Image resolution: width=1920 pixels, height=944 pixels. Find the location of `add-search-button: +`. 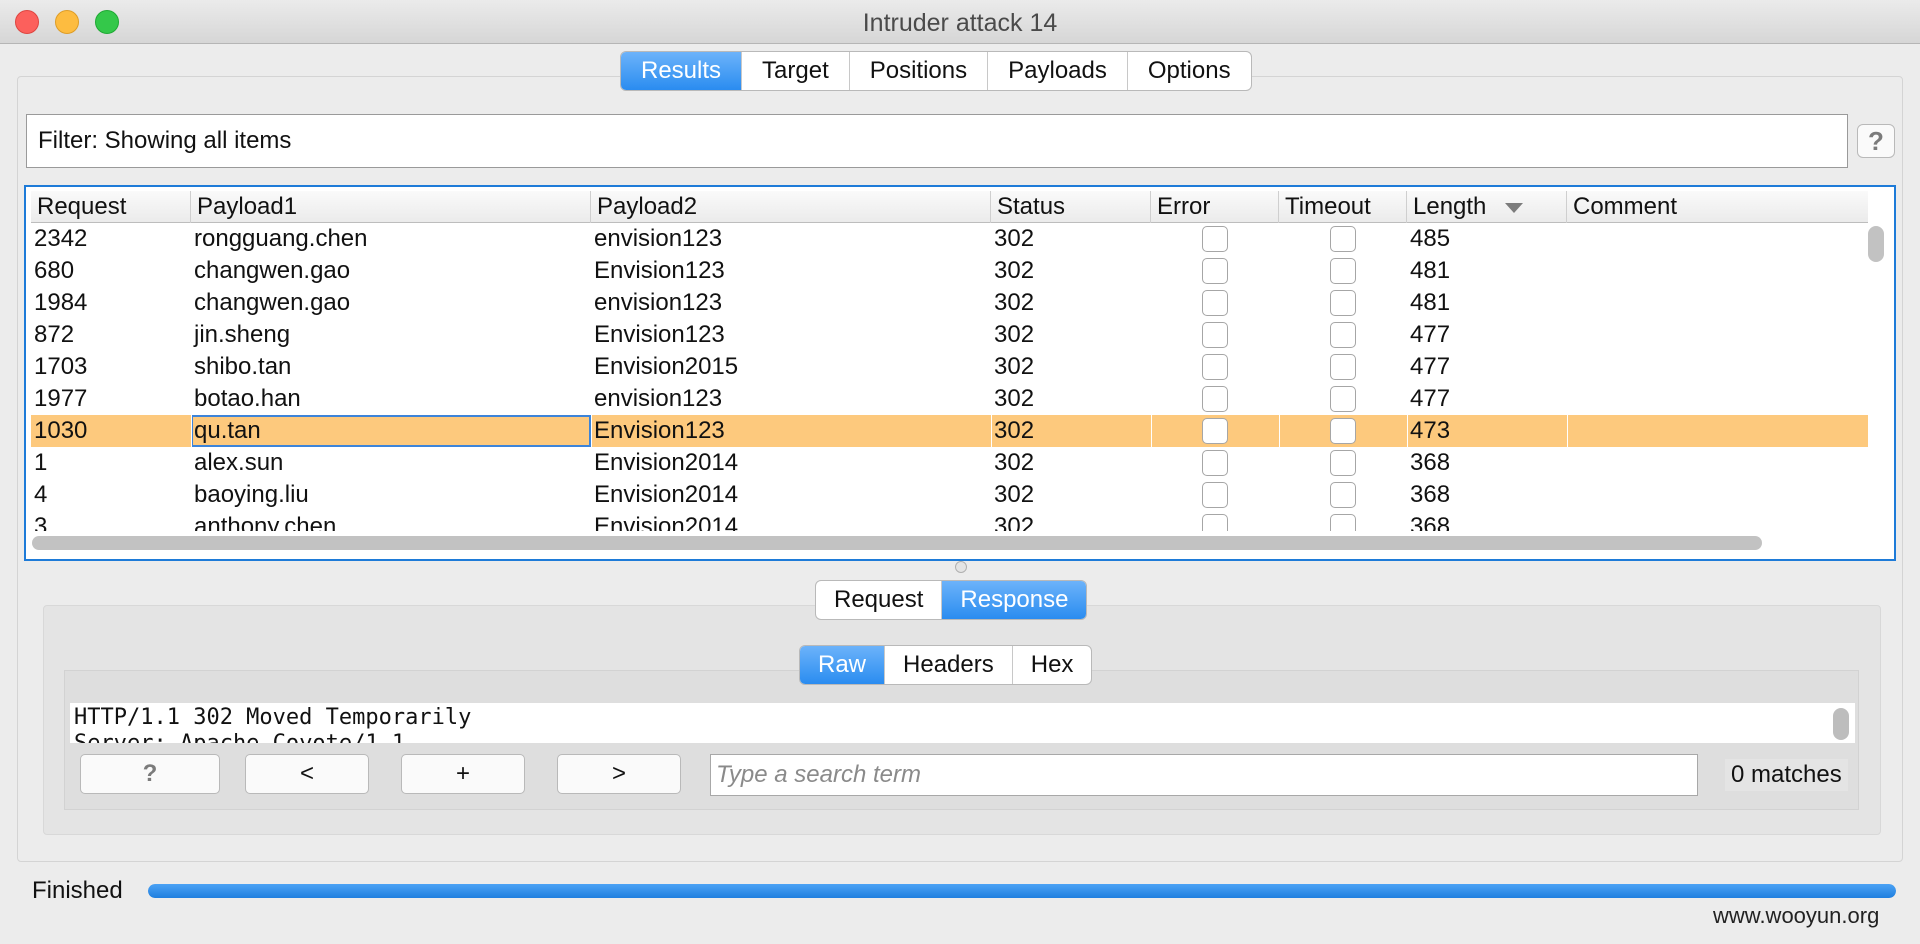

add-search-button: + is located at coordinates (463, 774).